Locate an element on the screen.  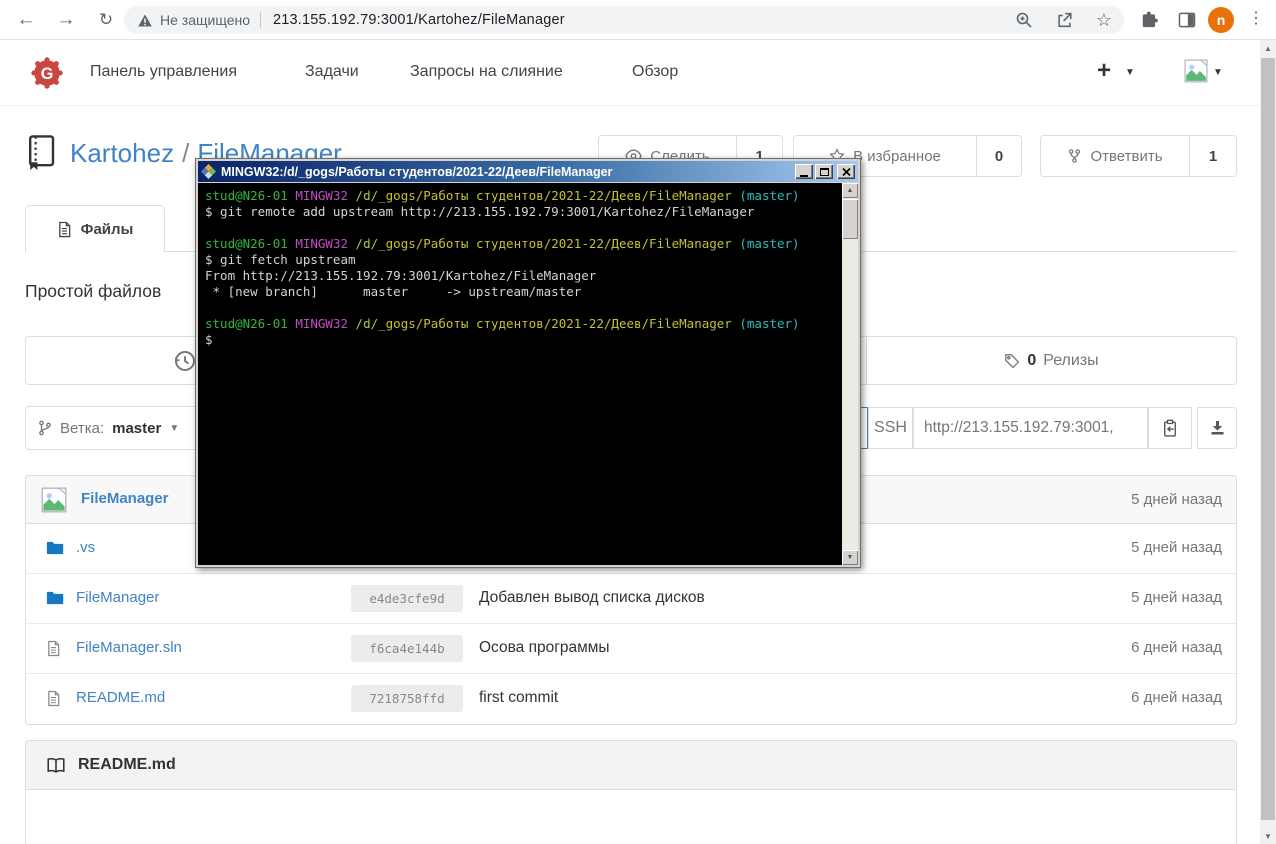
commit-message-link: Осова программы is located at coordinates (544, 648).